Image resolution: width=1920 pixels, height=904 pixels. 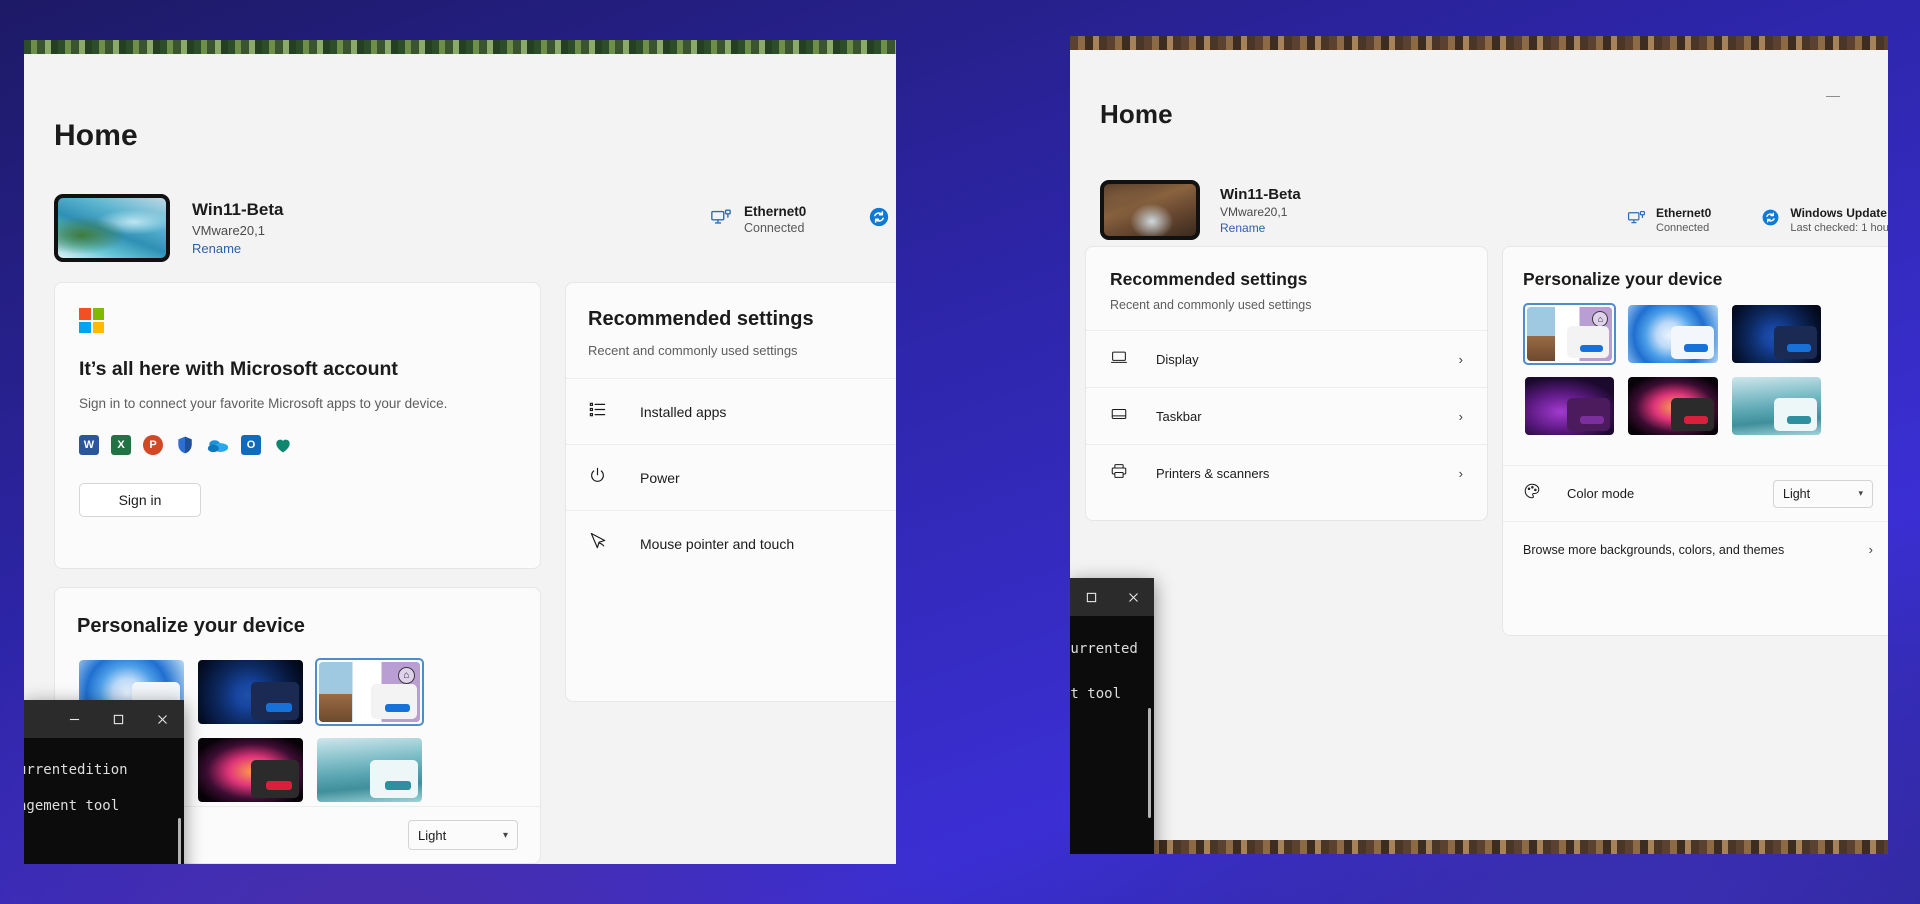 What do you see at coordinates (1569, 406) in the screenshot?
I see `theme-thumb-glow-right` at bounding box center [1569, 406].